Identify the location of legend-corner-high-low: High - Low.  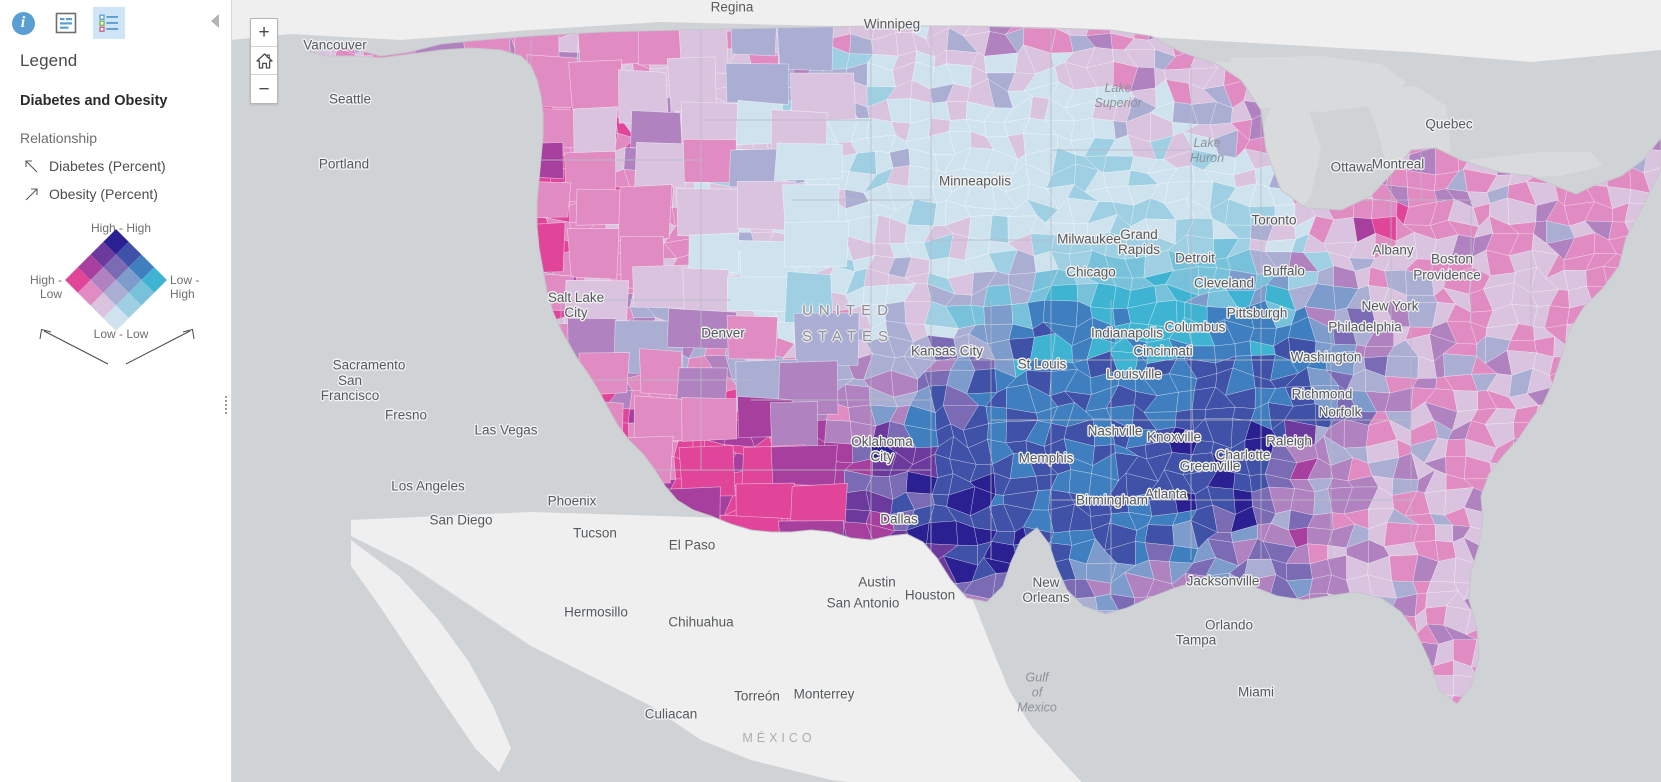
(40, 287).